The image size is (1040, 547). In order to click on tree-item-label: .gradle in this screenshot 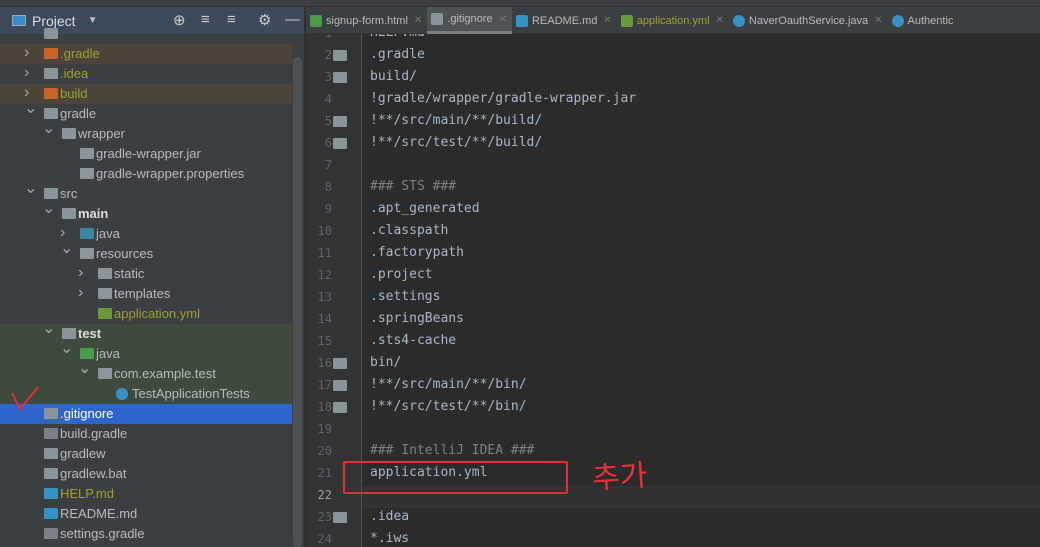, I will do `click(80, 53)`.